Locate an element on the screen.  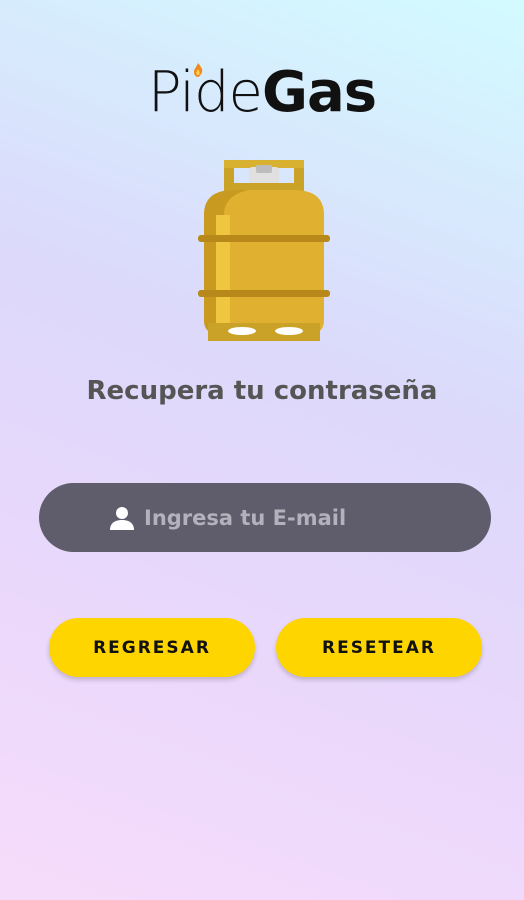
email-input is located at coordinates (309, 517).